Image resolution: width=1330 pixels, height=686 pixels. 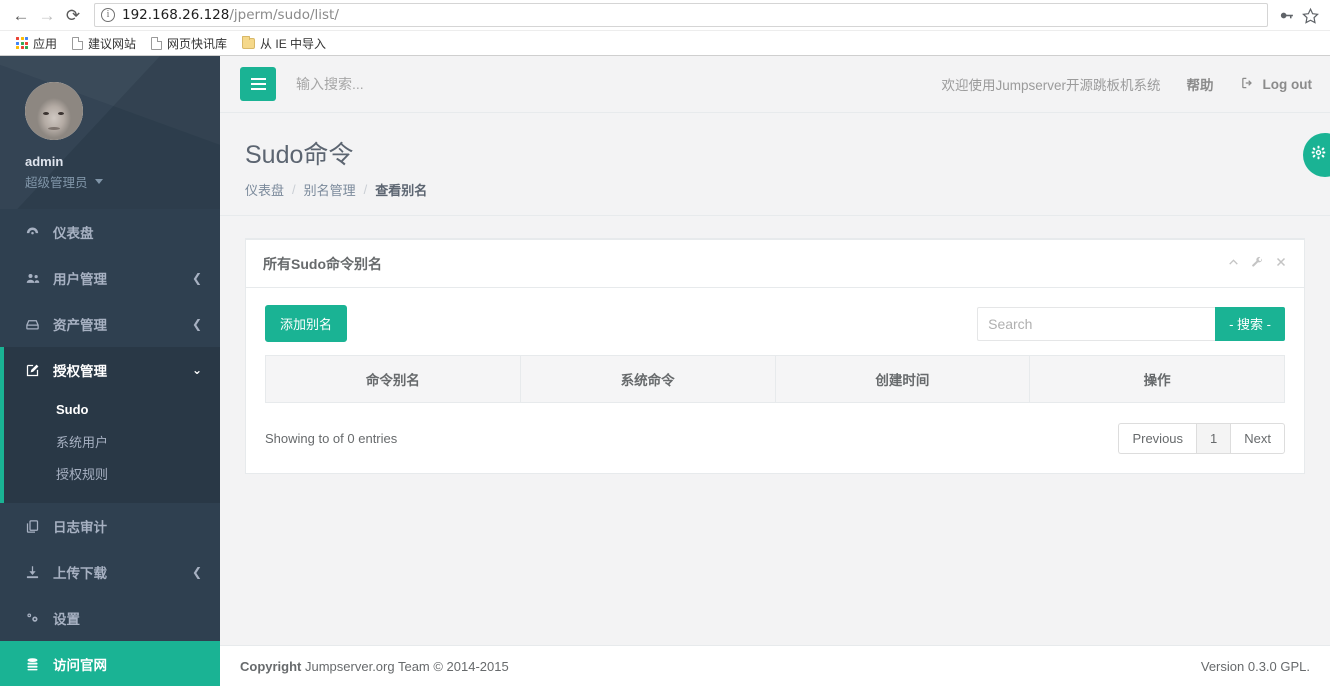 I want to click on top-navbar-right: 欢迎使用Jumpserver开源跳板机系统 帮助 Log out, so click(x=1126, y=84).